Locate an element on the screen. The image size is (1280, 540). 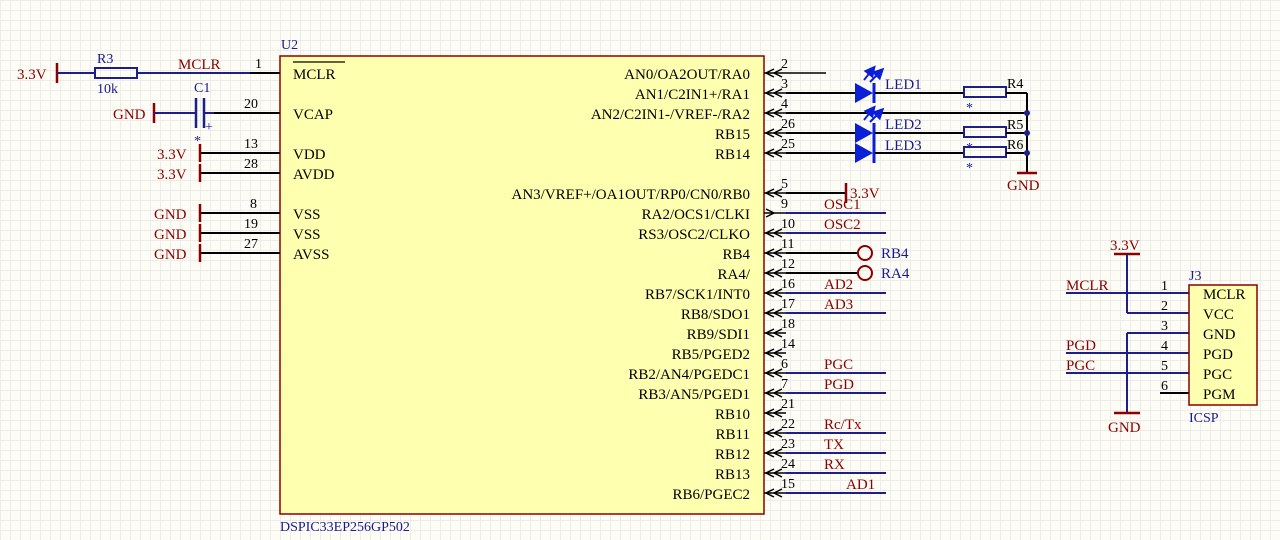
net-label-pgc: PGC is located at coordinates (838, 365).